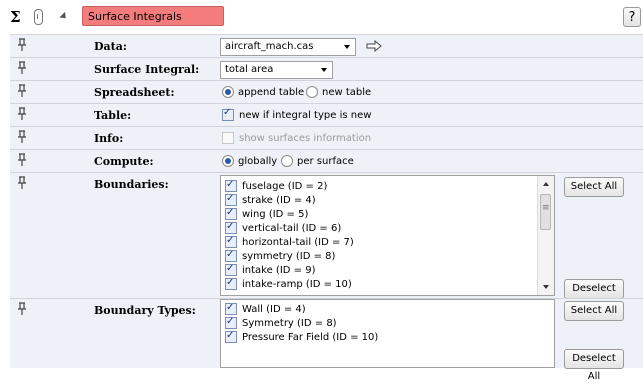 The height and width of the screenshot is (386, 643). What do you see at coordinates (153, 16) in the screenshot?
I see `filter-title-field: Surface Integrals` at bounding box center [153, 16].